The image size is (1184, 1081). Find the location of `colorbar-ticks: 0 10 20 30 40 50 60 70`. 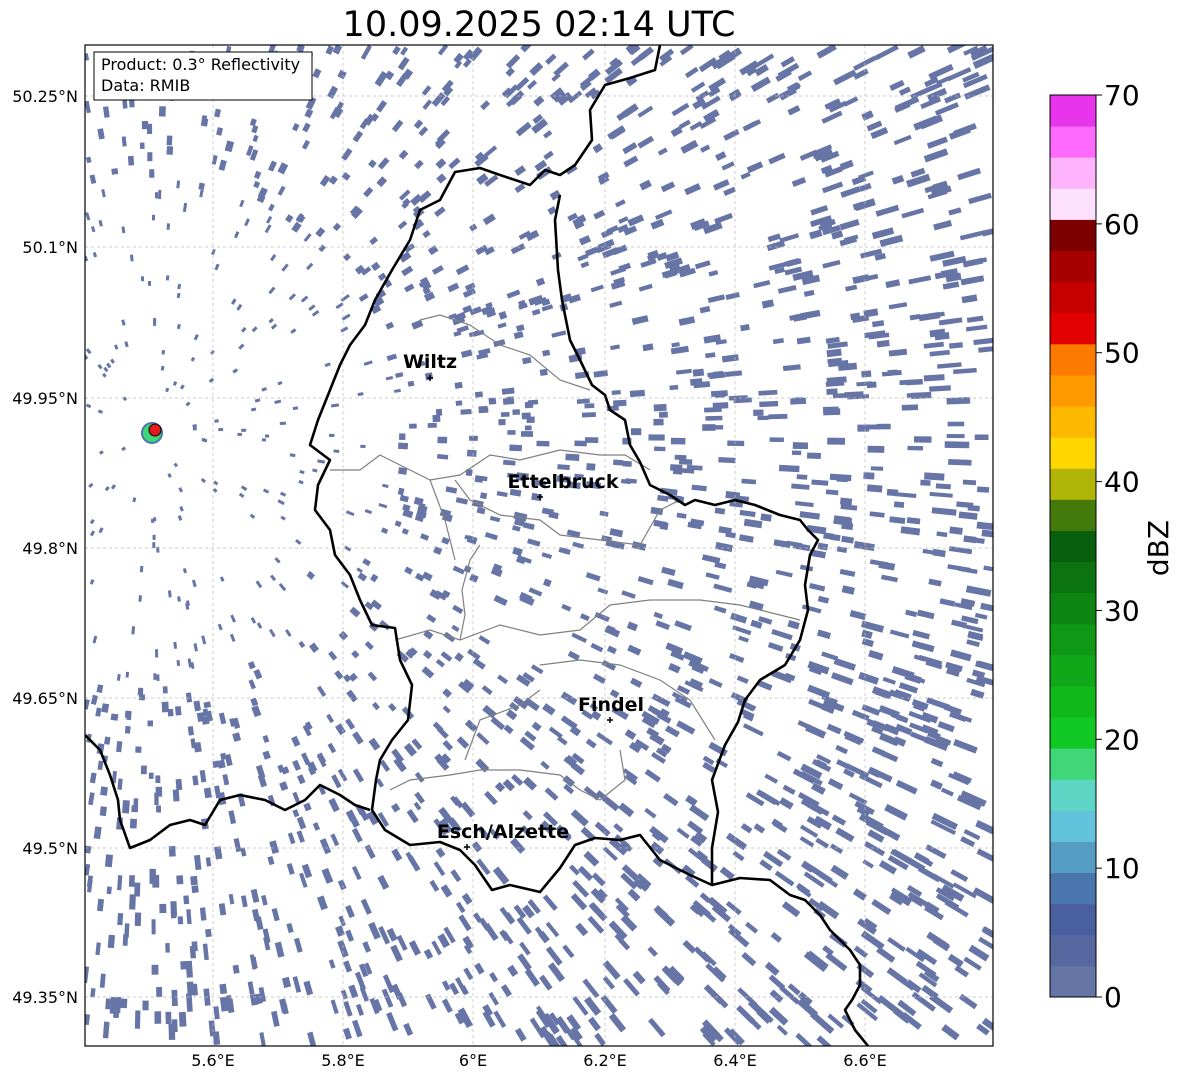

colorbar-ticks: 0 10 20 30 40 50 60 70 is located at coordinates (1118, 546).